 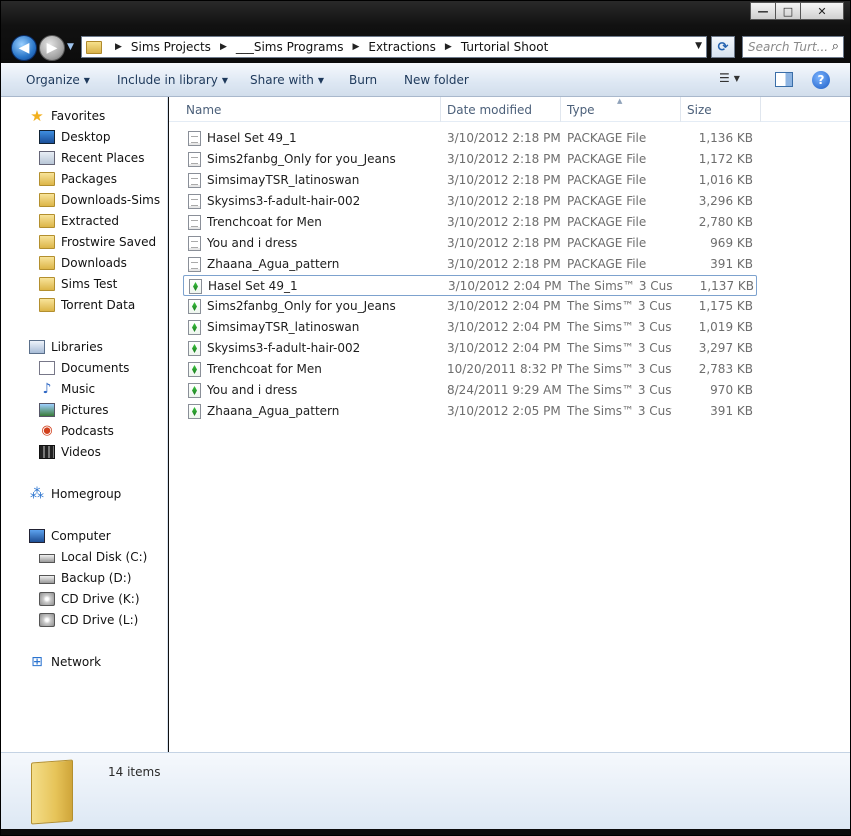 What do you see at coordinates (284, 348) in the screenshot?
I see `file-name: Skysims3-f-adult-hair-002` at bounding box center [284, 348].